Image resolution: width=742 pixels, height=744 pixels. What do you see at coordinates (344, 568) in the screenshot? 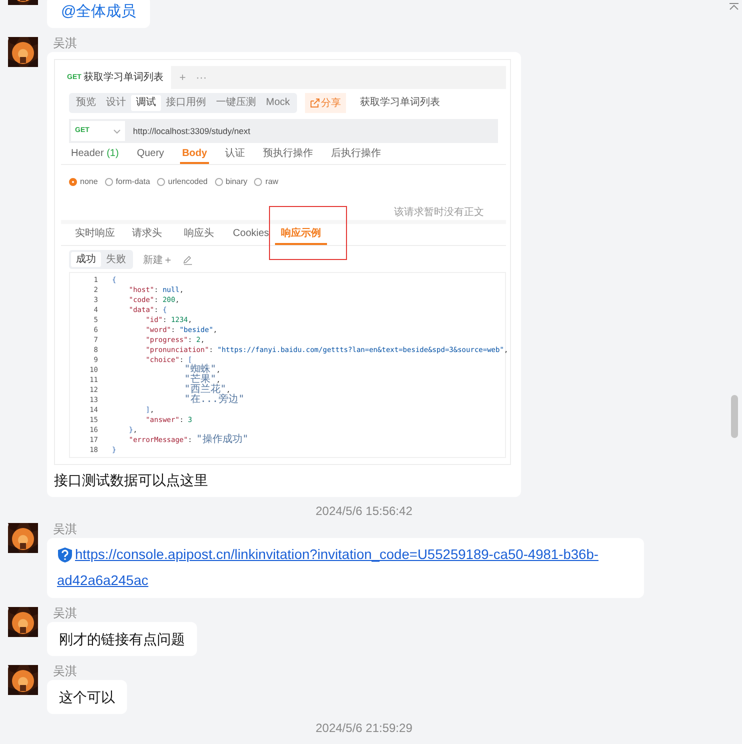
I see `invitation-link: https://console.apipost.cn/linkinvitation?invitation_code=U55259189-ca50-4981-b36b-ad42a6a245ac` at bounding box center [344, 568].